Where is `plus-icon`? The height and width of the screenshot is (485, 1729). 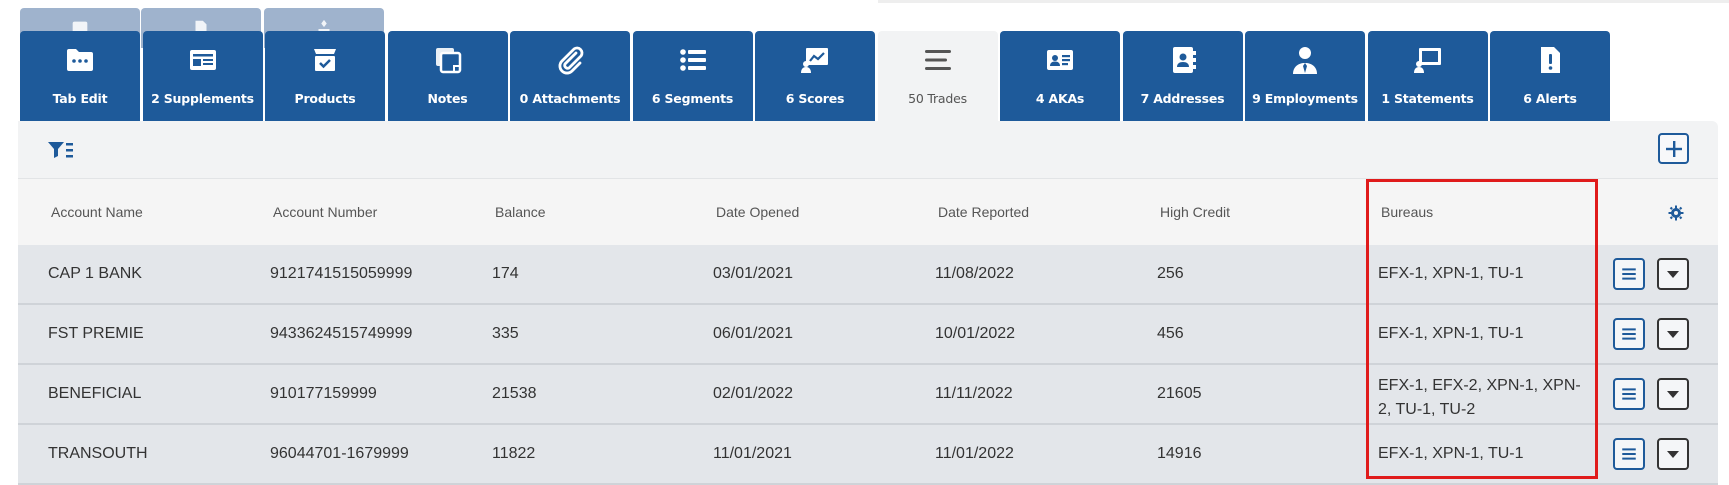
plus-icon is located at coordinates (1673, 148).